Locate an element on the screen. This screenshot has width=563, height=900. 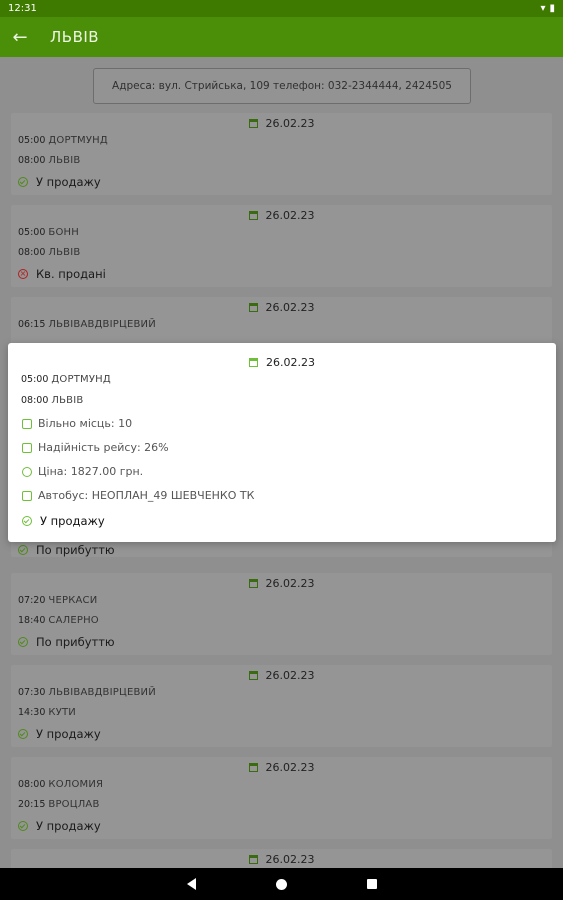
departure-row: 05:00 ДОРТМУНД is located at coordinates (63, 140).